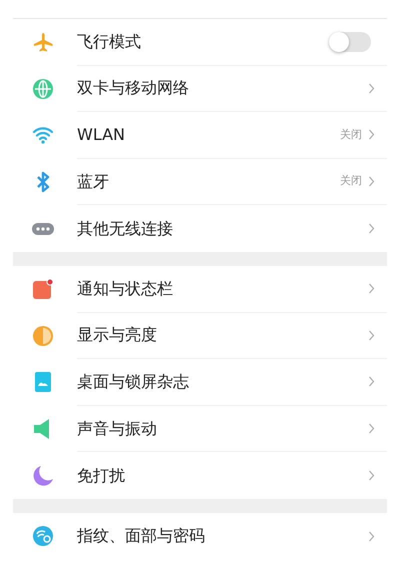  What do you see at coordinates (200, 336) in the screenshot?
I see `settings-row: 显示与亮度` at bounding box center [200, 336].